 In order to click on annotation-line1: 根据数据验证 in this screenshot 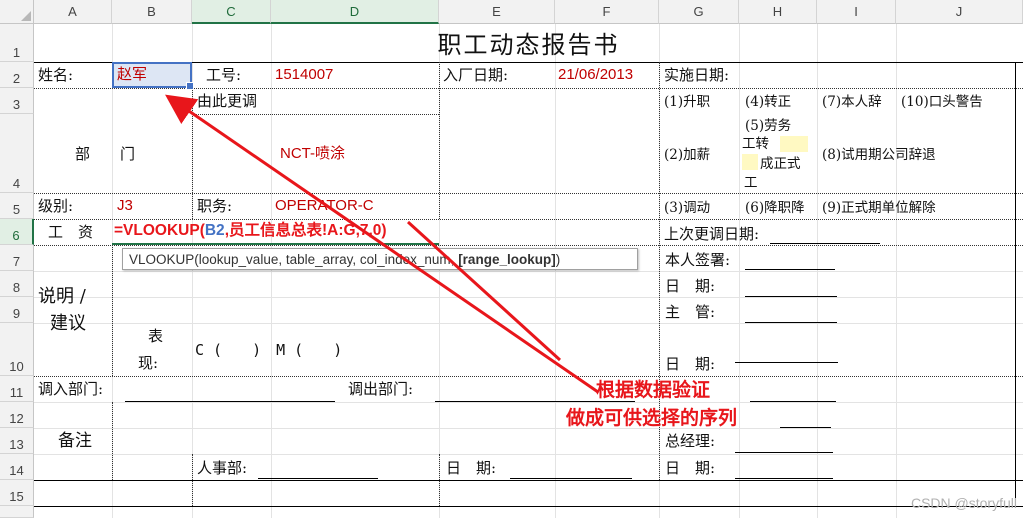, I will do `click(653, 390)`.